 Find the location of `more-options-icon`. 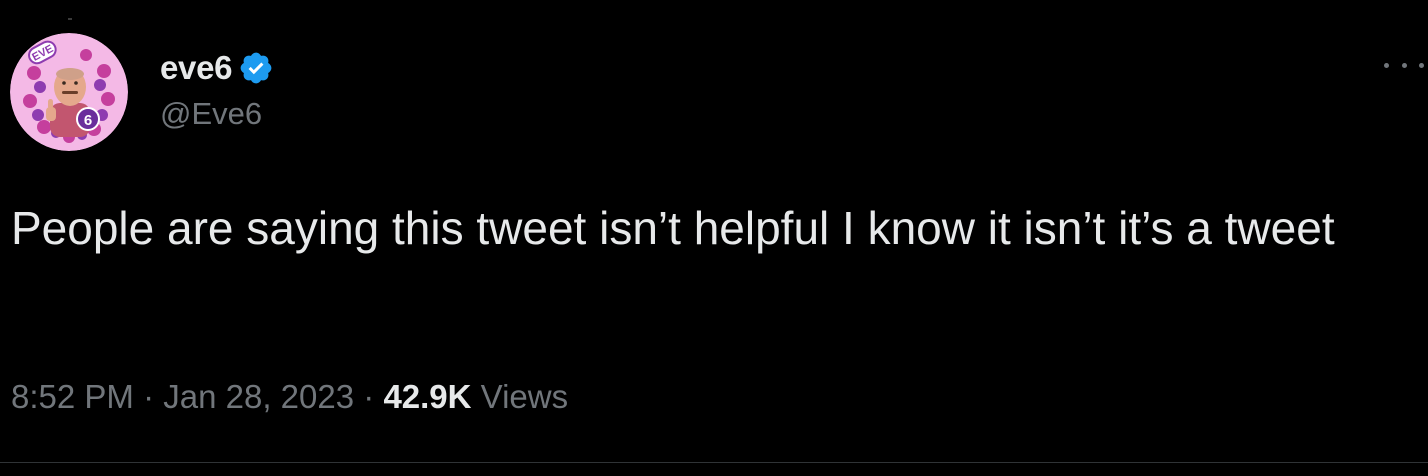

more-options-icon is located at coordinates (1404, 65).